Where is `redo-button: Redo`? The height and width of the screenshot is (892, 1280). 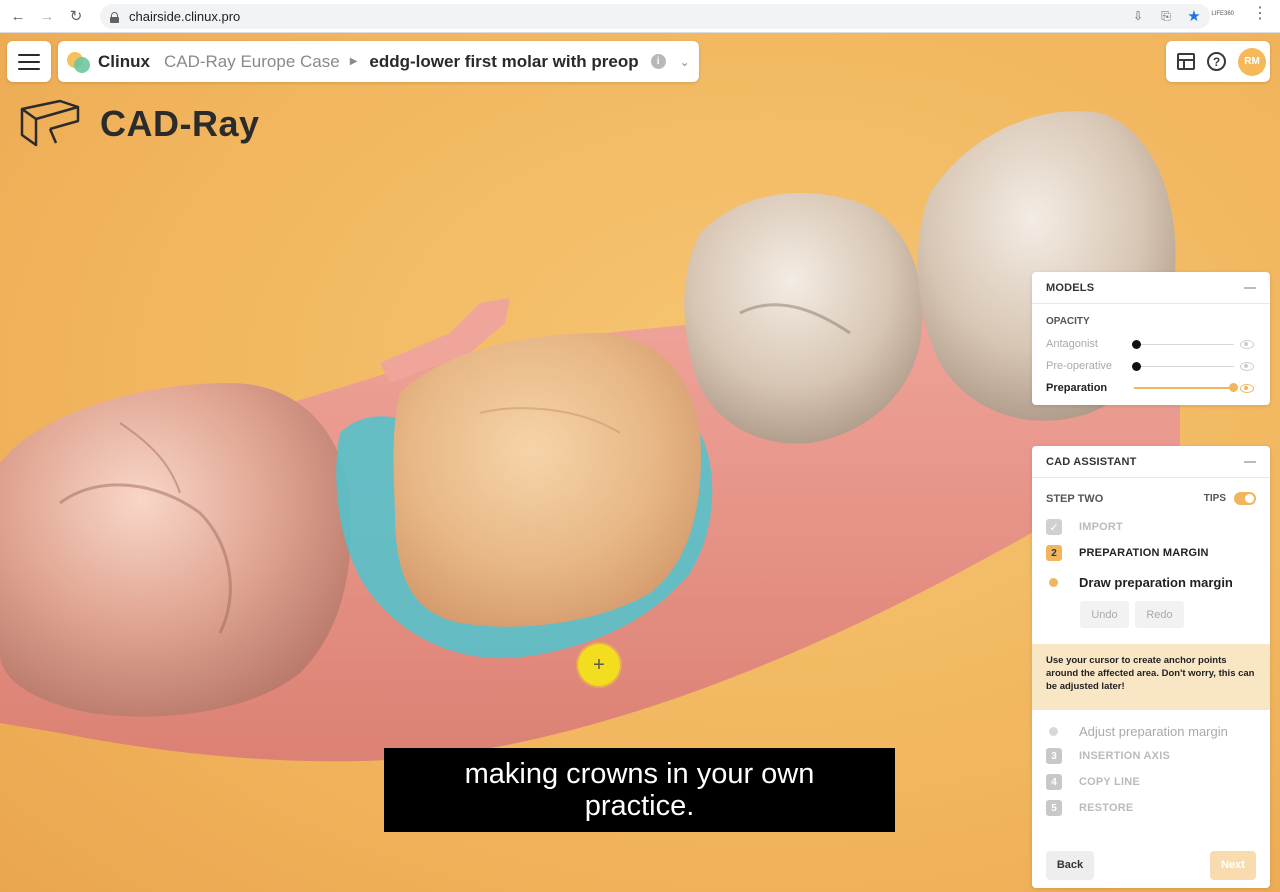 redo-button: Redo is located at coordinates (1159, 614).